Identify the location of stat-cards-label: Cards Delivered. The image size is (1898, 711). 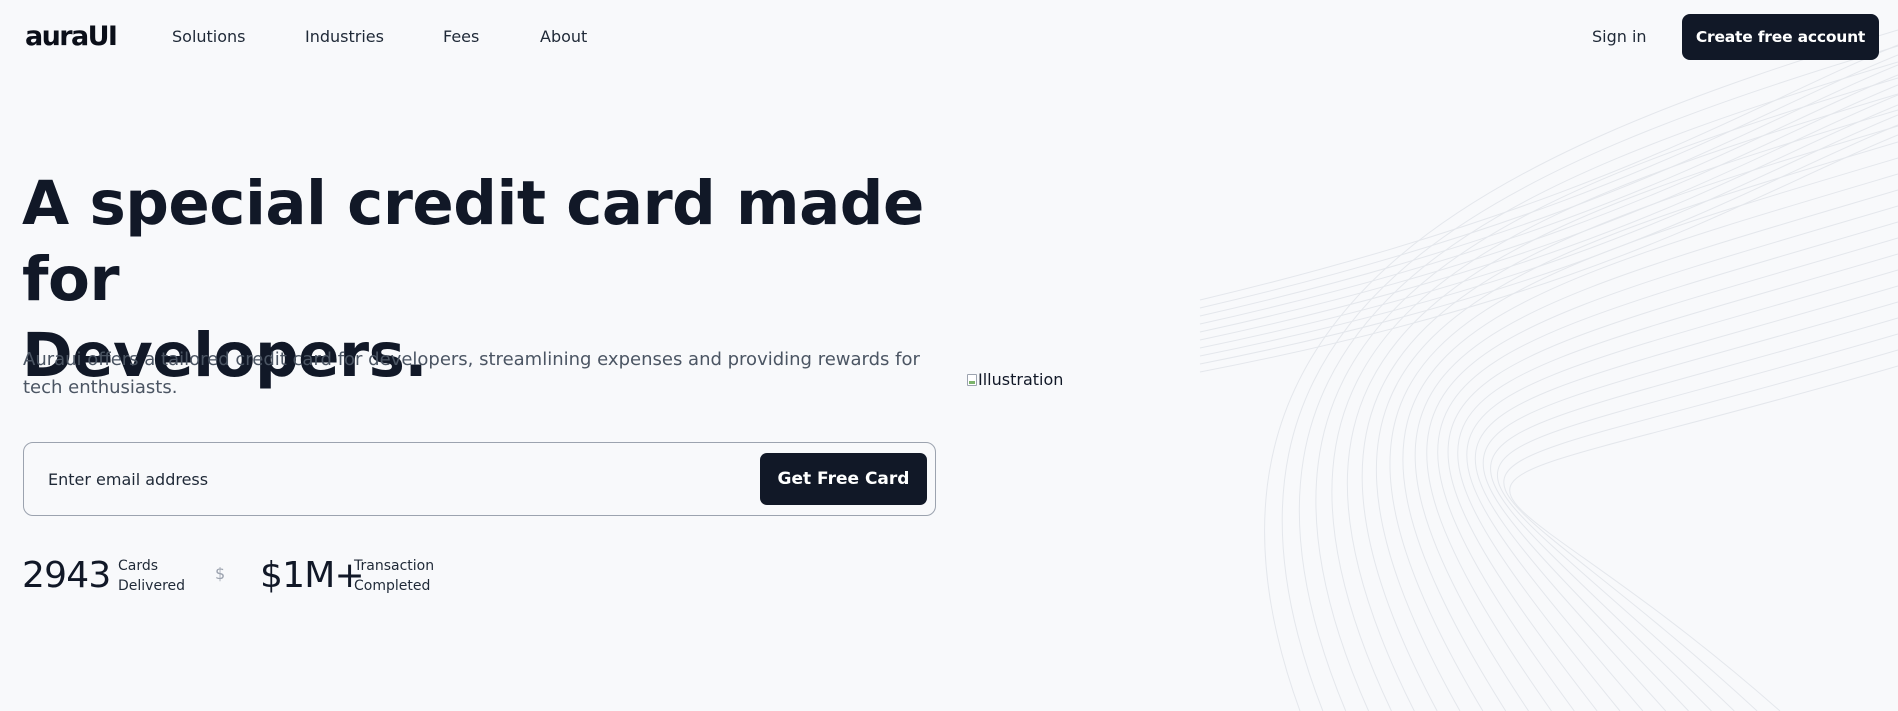
(151, 576).